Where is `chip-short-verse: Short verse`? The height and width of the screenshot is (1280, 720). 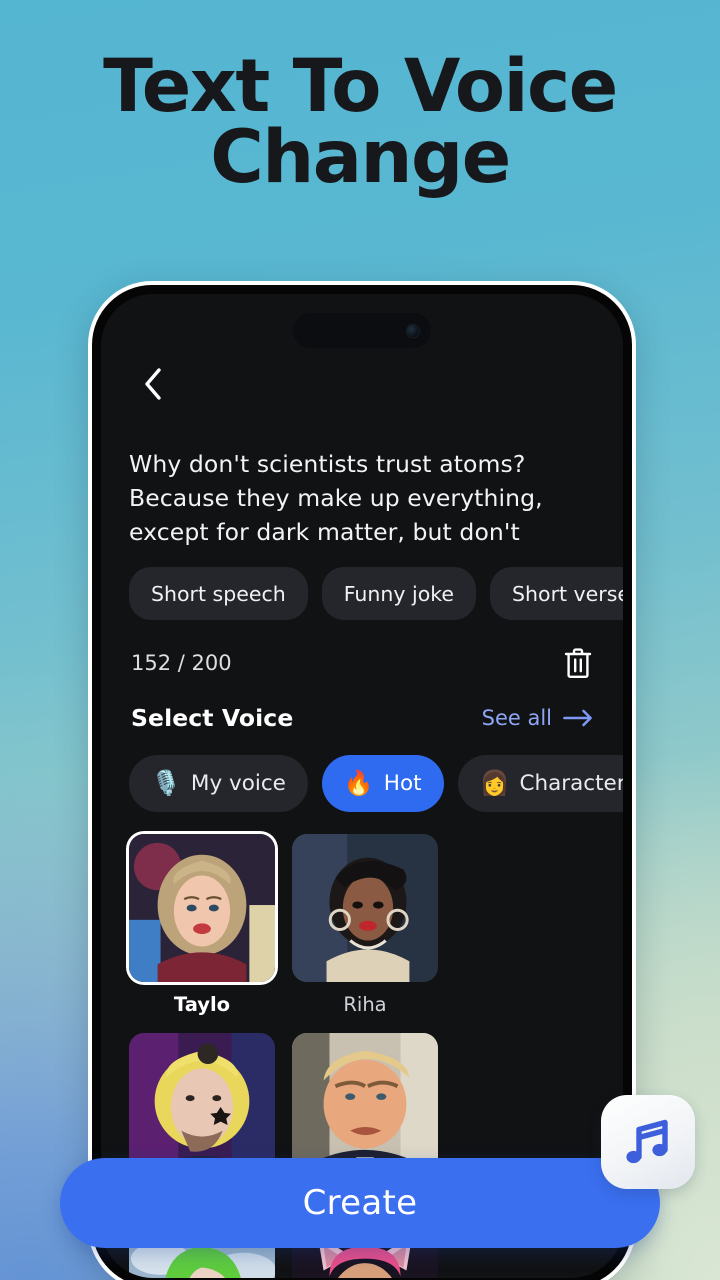 chip-short-verse: Short verse is located at coordinates (556, 593).